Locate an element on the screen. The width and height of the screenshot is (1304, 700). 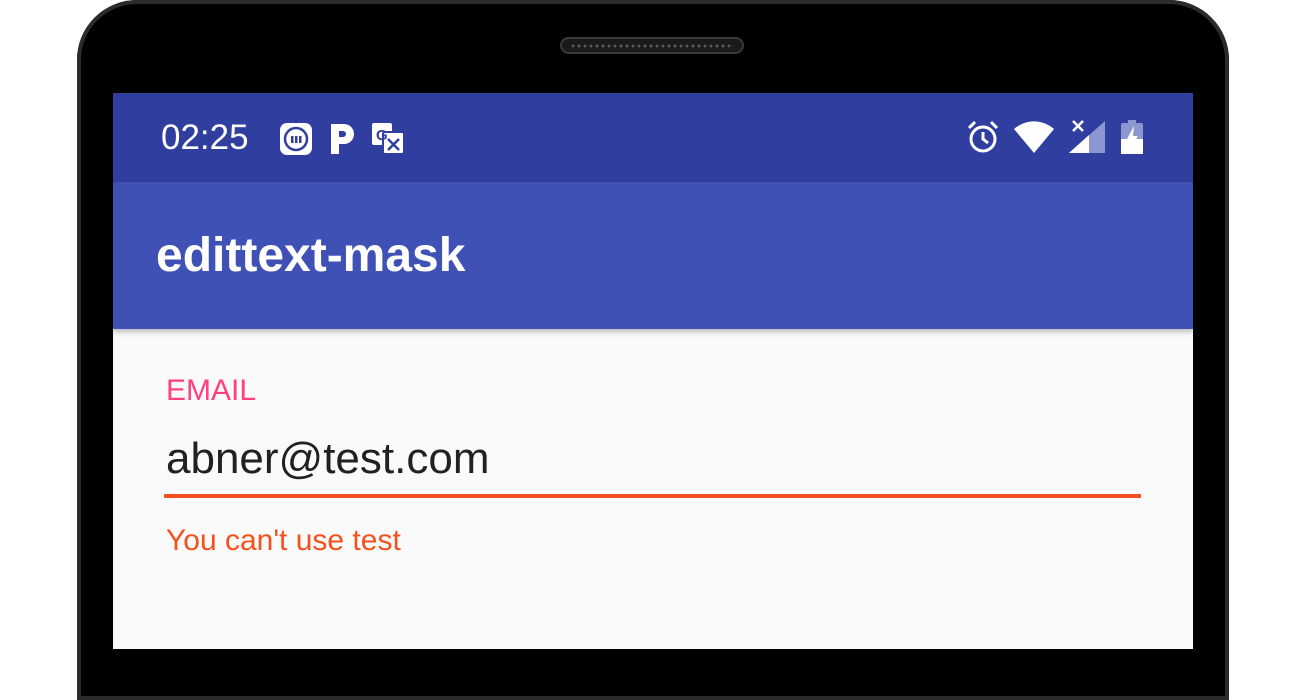
alarm-icon is located at coordinates (983, 137).